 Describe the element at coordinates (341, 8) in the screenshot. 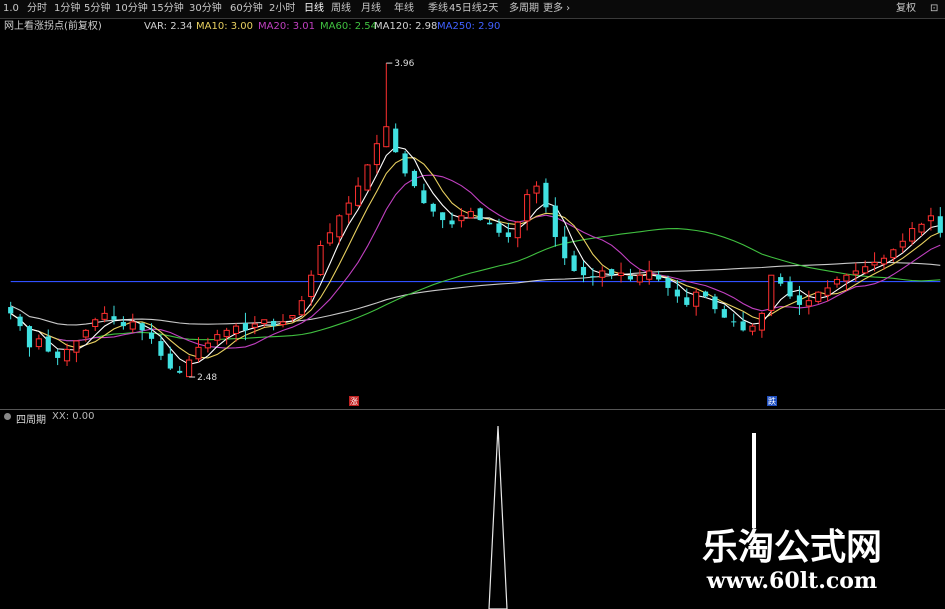

I see `toolbar-item-10: 周线` at that location.